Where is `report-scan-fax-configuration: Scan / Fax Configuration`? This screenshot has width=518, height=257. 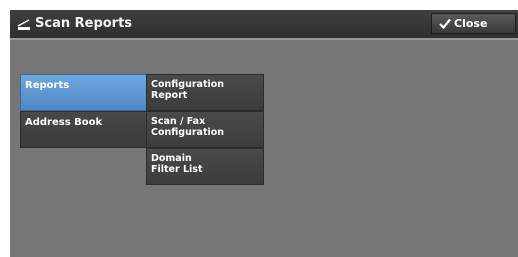 report-scan-fax-configuration: Scan / Fax Configuration is located at coordinates (205, 129).